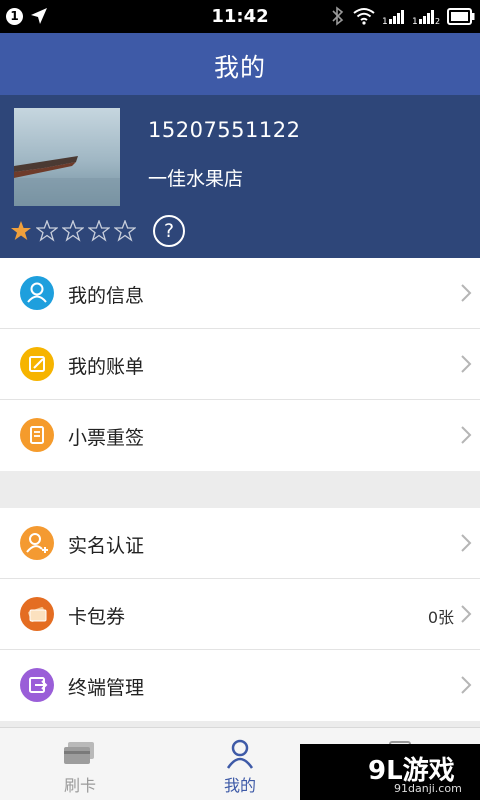 The width and height of the screenshot is (480, 800). Describe the element at coordinates (169, 231) in the screenshot. I see `help-icon: ?` at that location.